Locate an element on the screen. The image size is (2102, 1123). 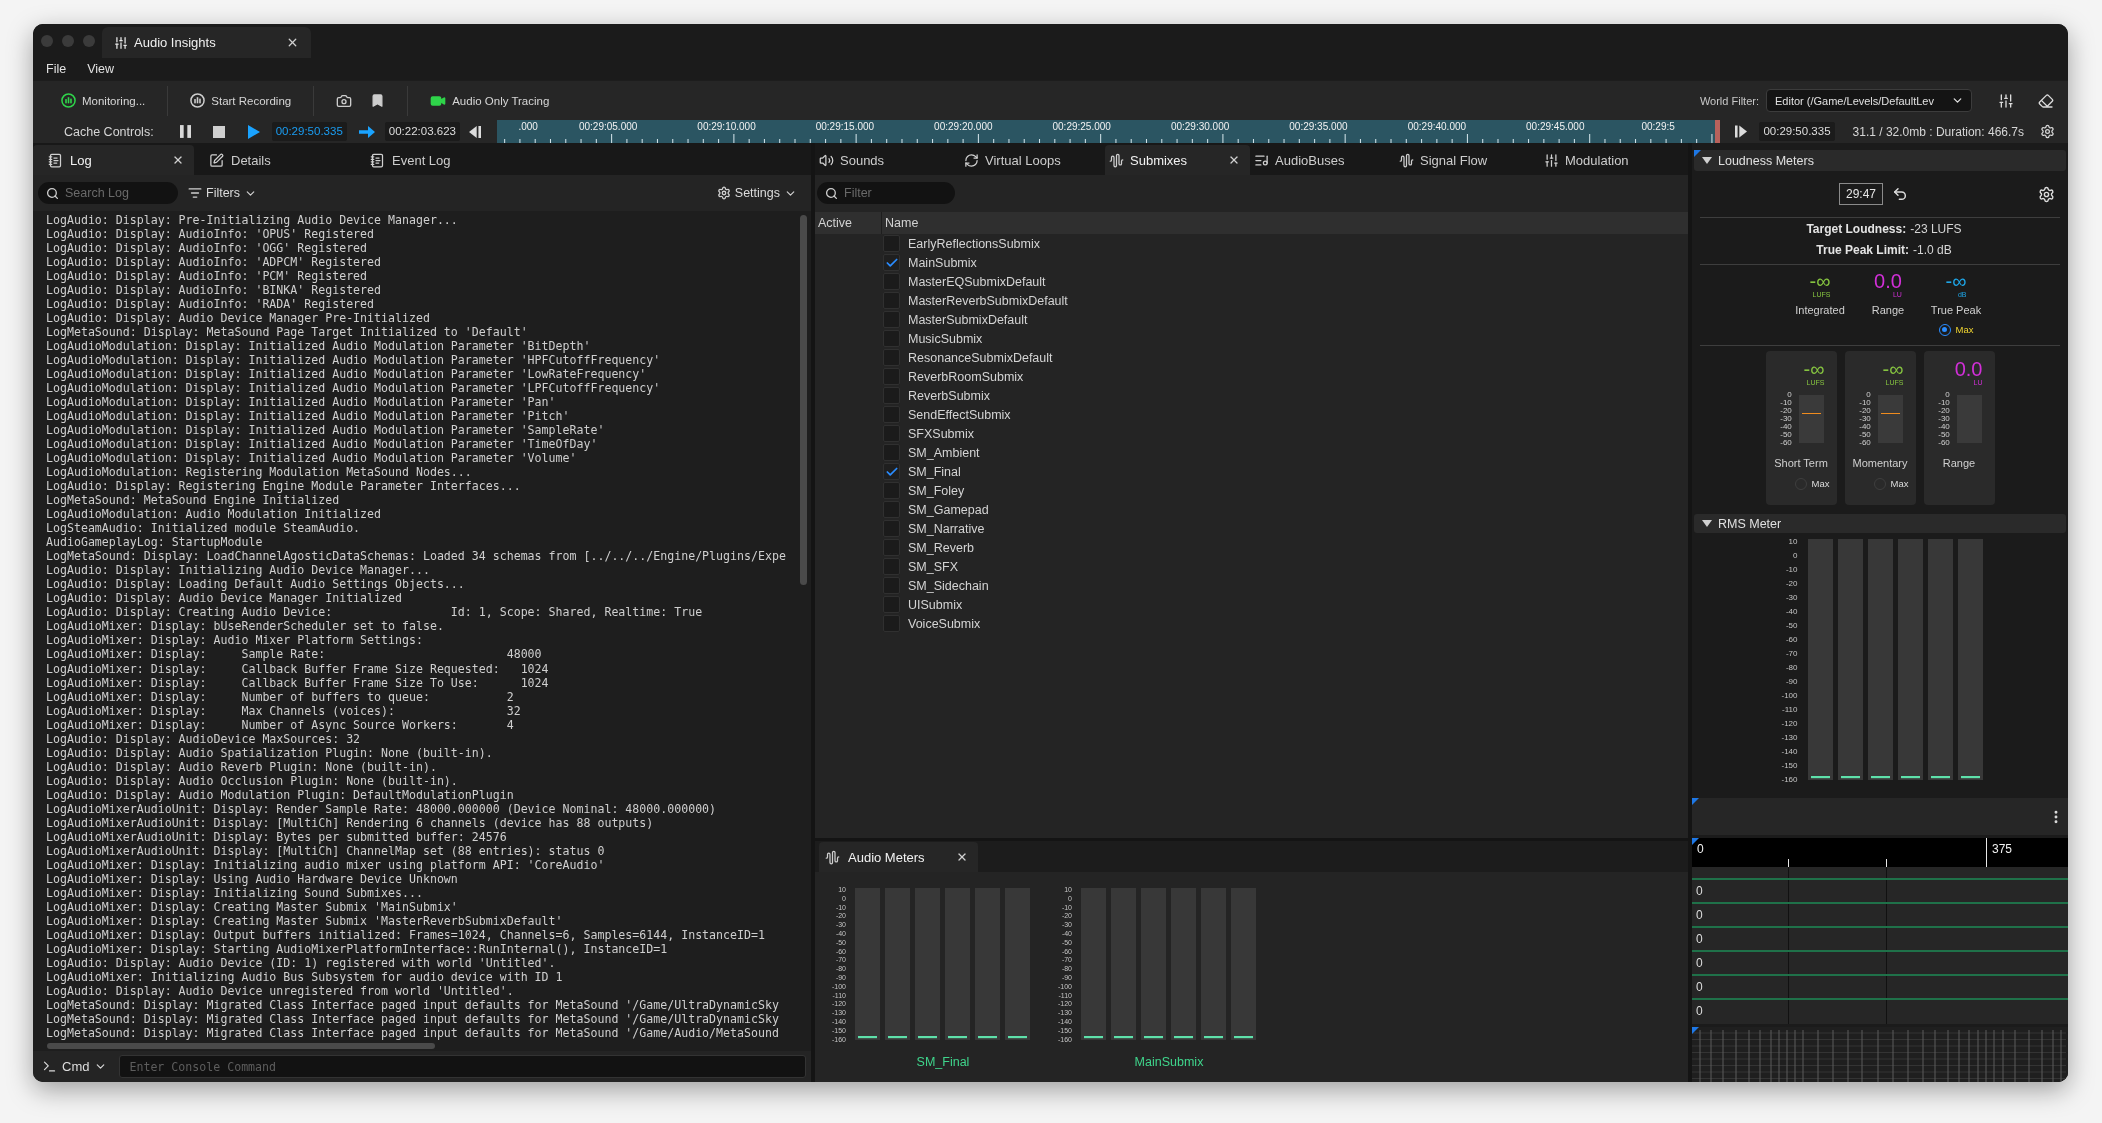
time-field: 29:47 is located at coordinates (1861, 194).